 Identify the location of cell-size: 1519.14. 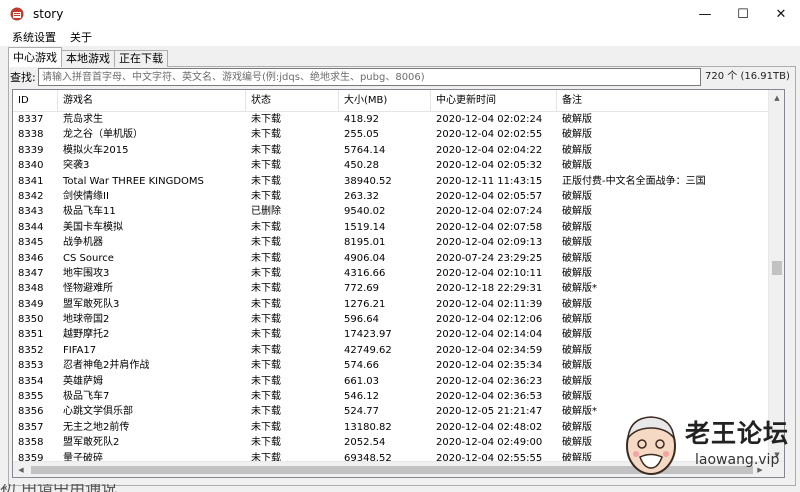
(365, 227).